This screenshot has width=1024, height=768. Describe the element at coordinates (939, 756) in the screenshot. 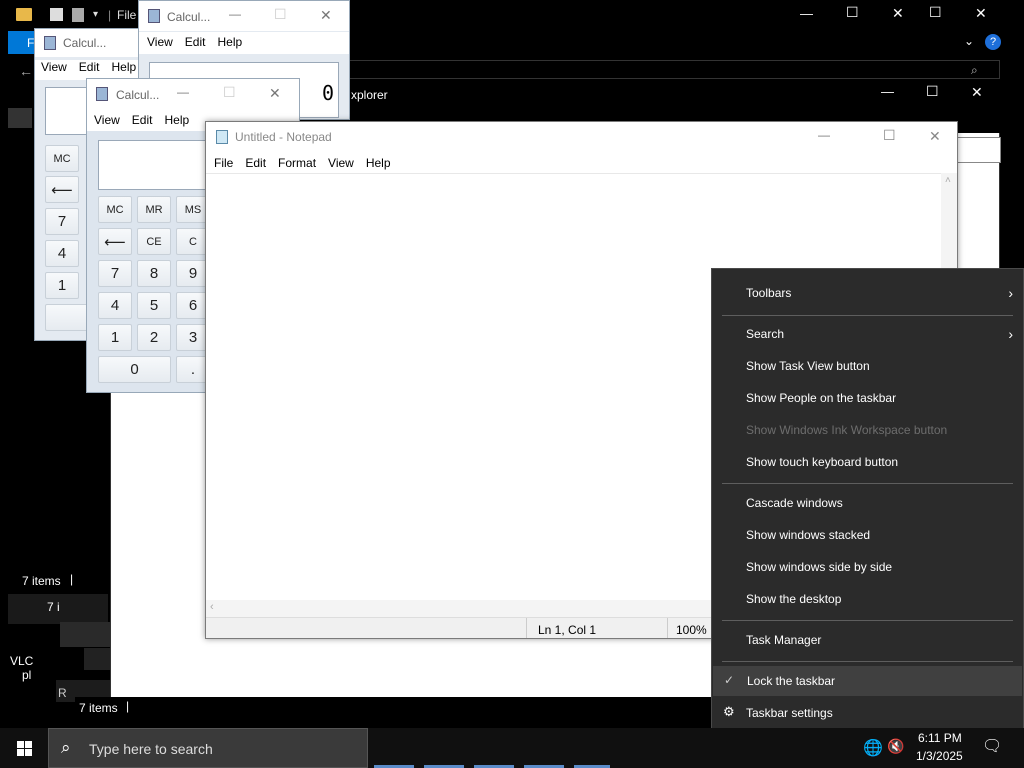

I see `clock-date: 1/3/2025` at that location.